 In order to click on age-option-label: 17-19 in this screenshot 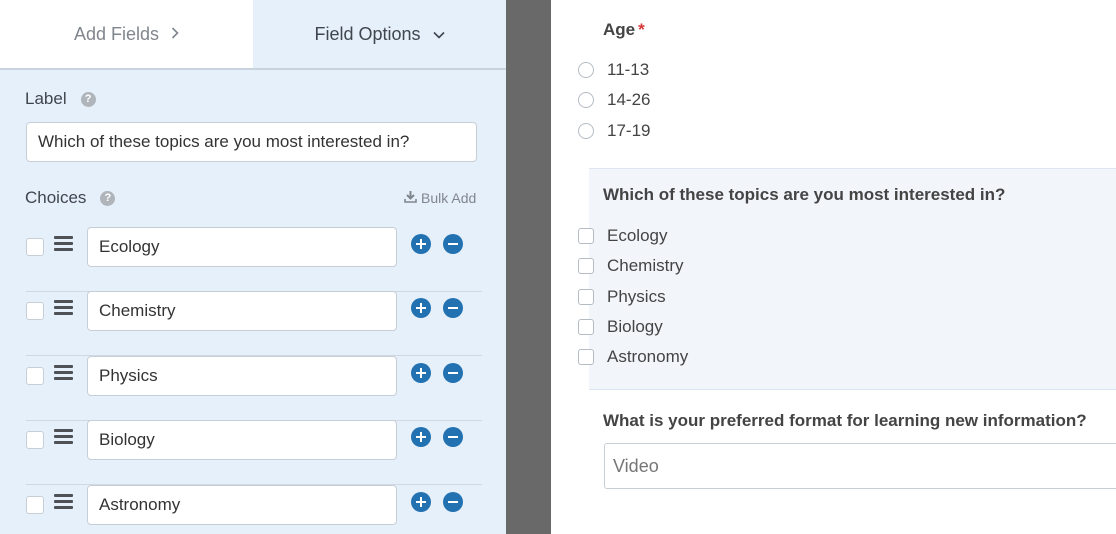, I will do `click(629, 130)`.